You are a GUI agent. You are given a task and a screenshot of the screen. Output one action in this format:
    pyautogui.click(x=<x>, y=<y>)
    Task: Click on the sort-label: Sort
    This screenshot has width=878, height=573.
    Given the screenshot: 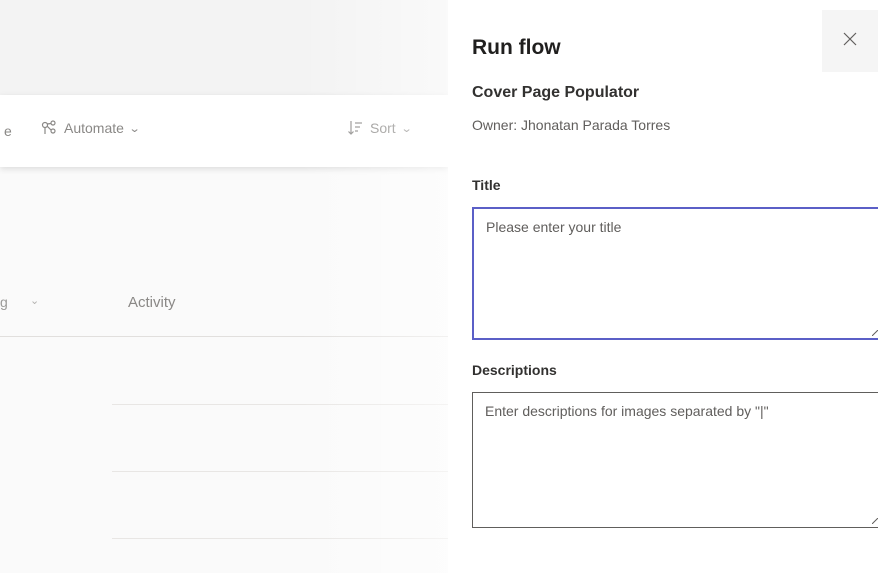 What is the action you would take?
    pyautogui.click(x=383, y=128)
    